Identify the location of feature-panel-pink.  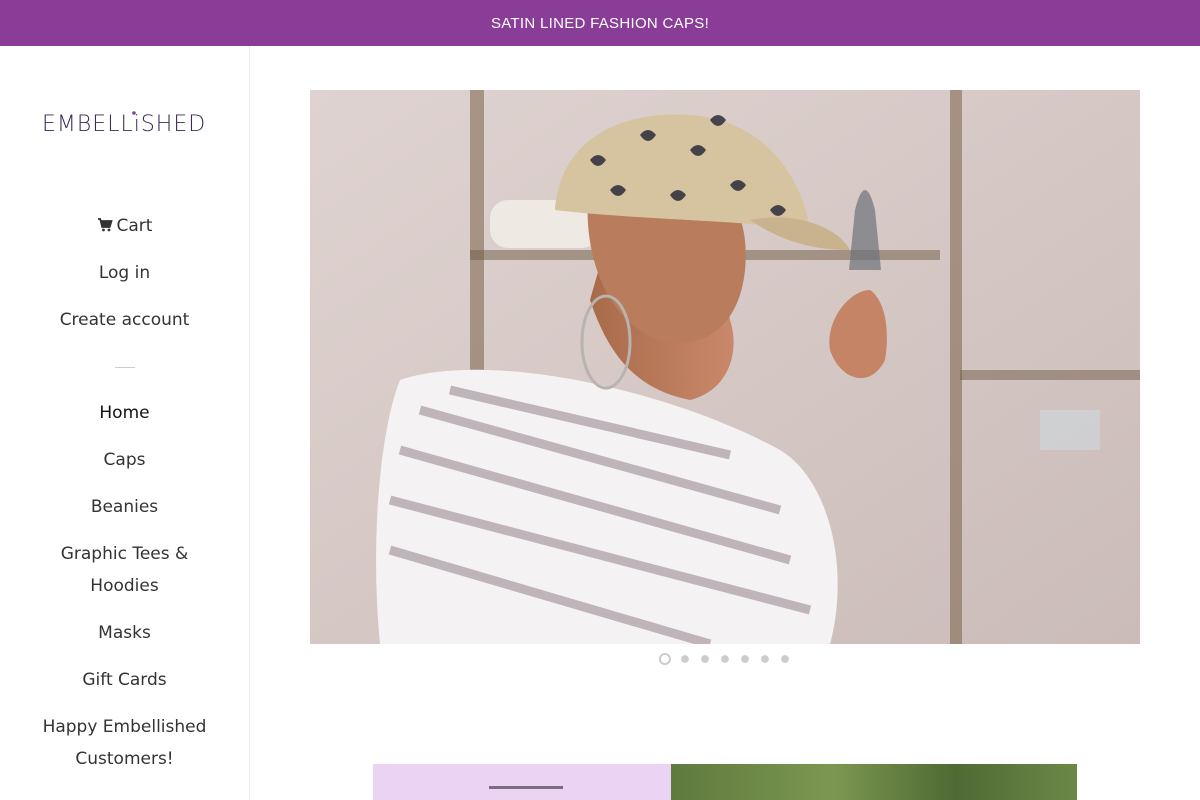
(522, 782).